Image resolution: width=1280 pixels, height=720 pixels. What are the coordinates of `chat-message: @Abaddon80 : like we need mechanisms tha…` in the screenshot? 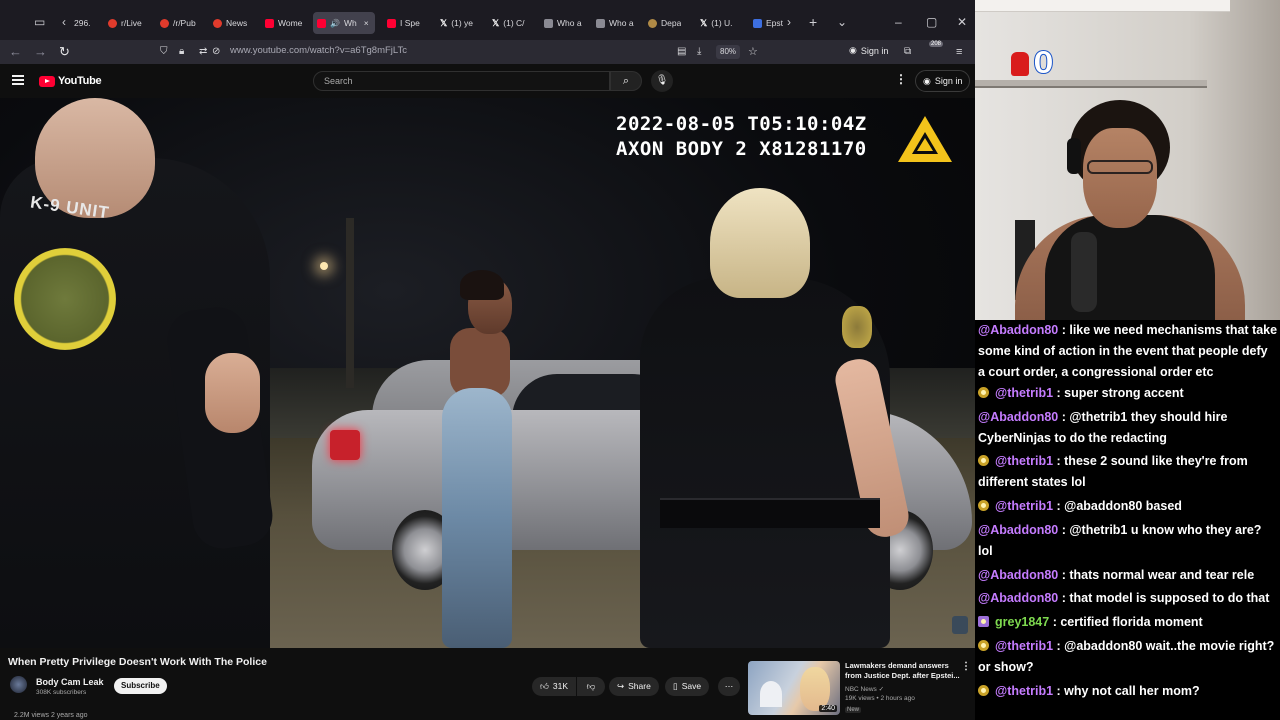 It's located at (1128, 351).